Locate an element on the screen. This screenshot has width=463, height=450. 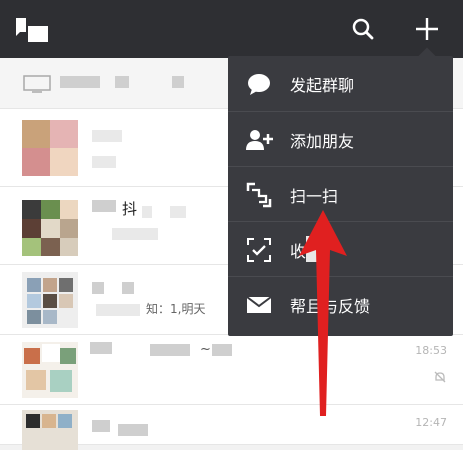
menu-item-group-chat: 发起群聊 is located at coordinates (340, 83).